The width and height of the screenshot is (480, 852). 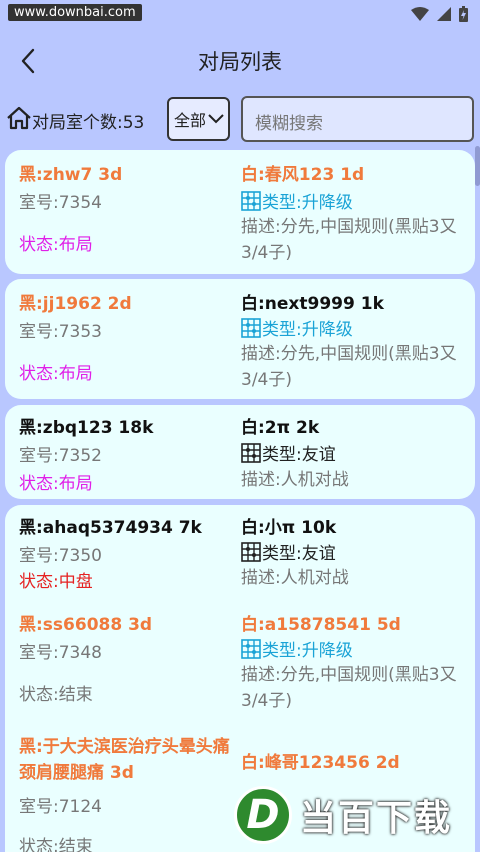 I want to click on black-player: 黑:zbq123 18k, so click(x=86, y=428).